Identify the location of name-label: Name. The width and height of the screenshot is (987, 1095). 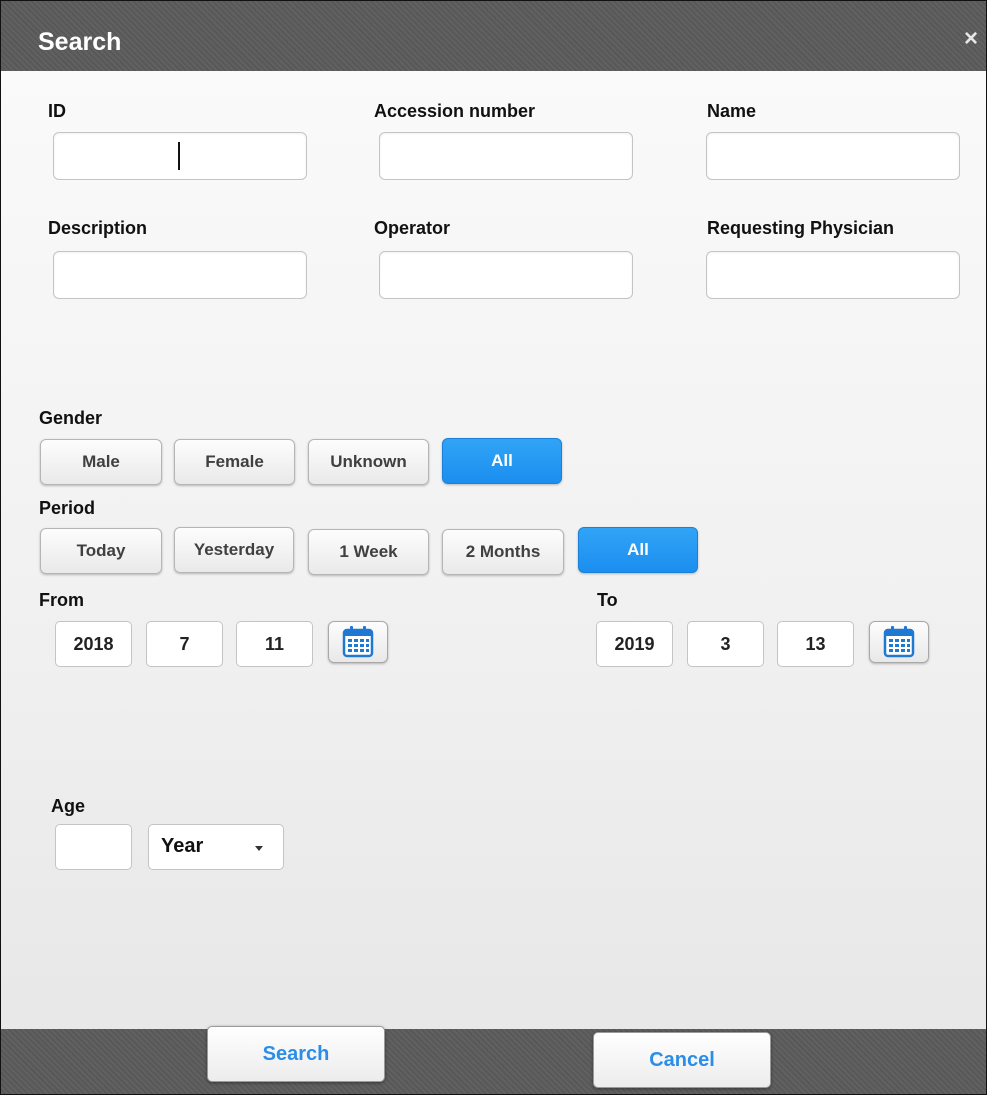
(732, 111).